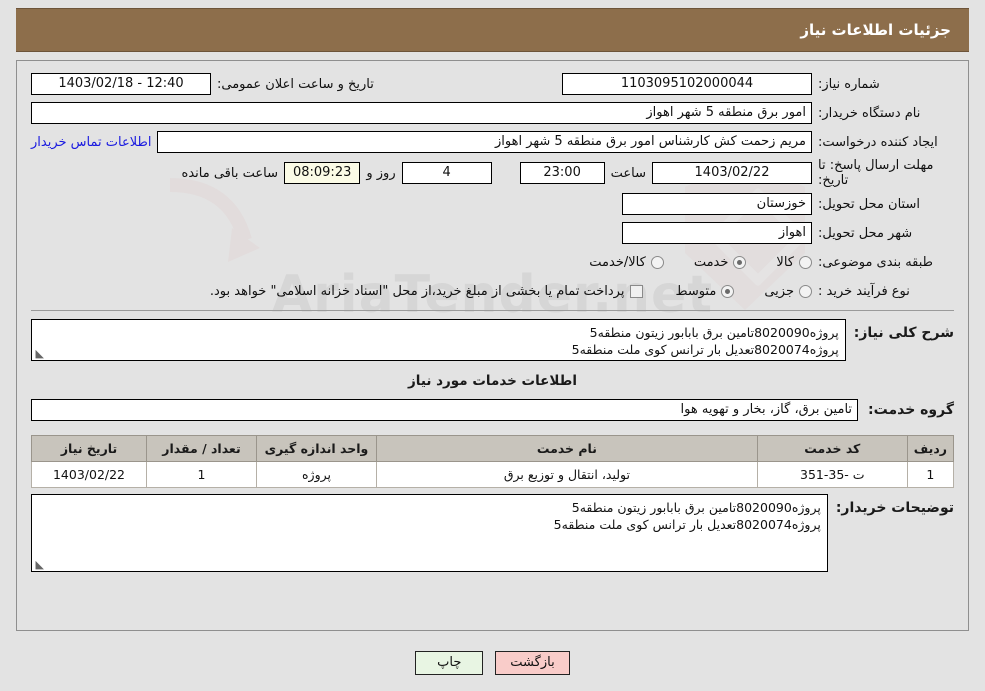  I want to click on category-label: طبقه بندی موضوعی:, so click(876, 262).